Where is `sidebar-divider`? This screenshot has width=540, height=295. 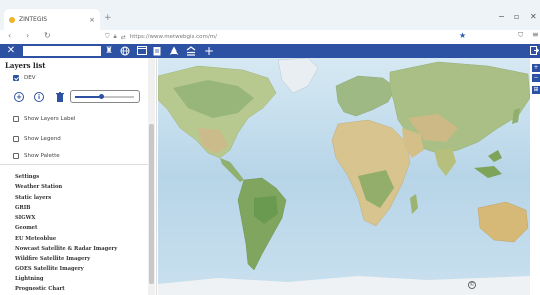
sidebar-divider is located at coordinates (75, 164).